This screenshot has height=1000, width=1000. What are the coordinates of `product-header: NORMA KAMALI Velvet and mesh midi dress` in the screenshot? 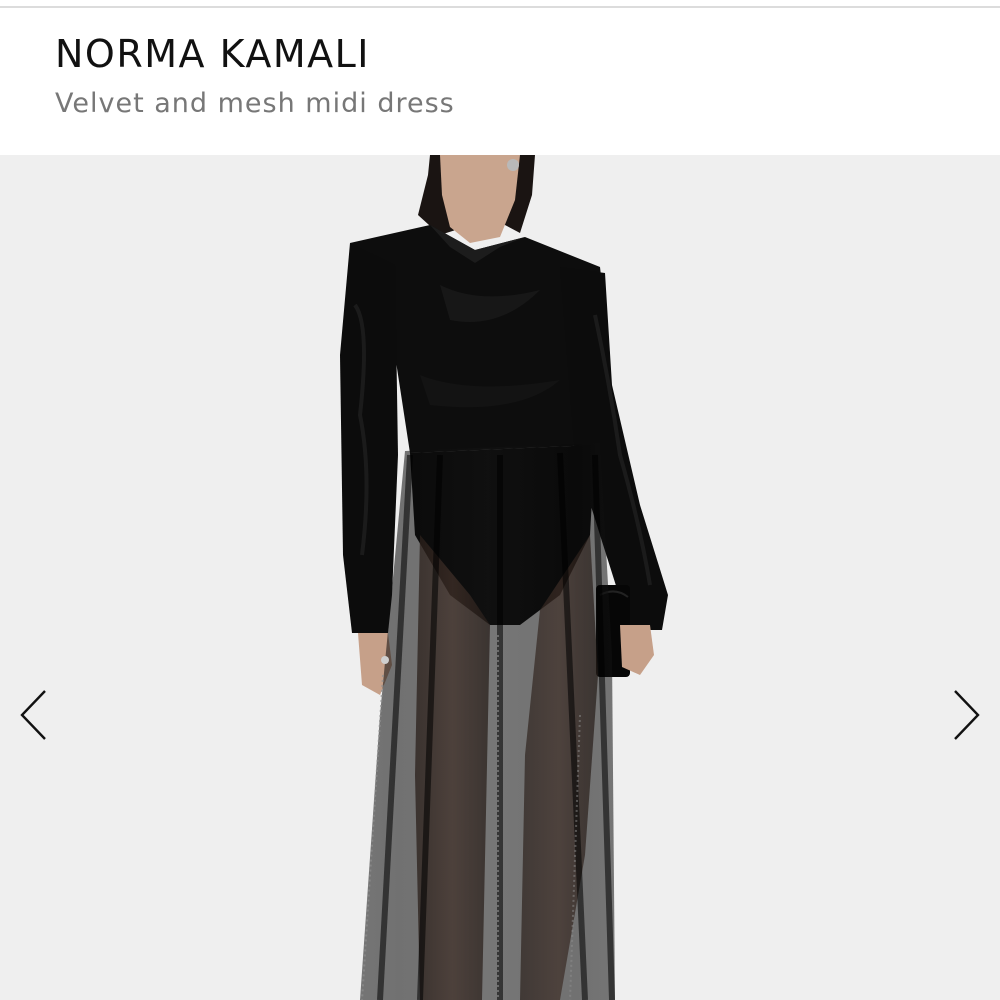 It's located at (500, 81).